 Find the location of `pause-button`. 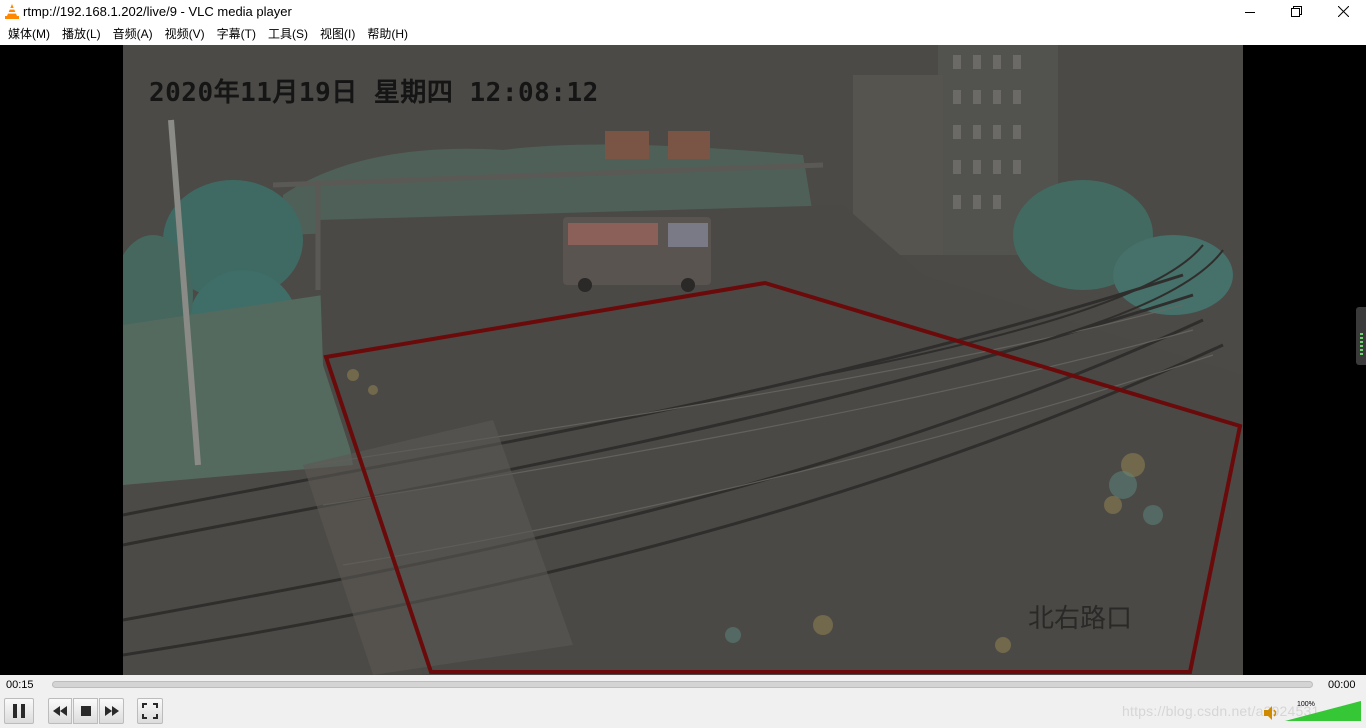

pause-button is located at coordinates (19, 711).